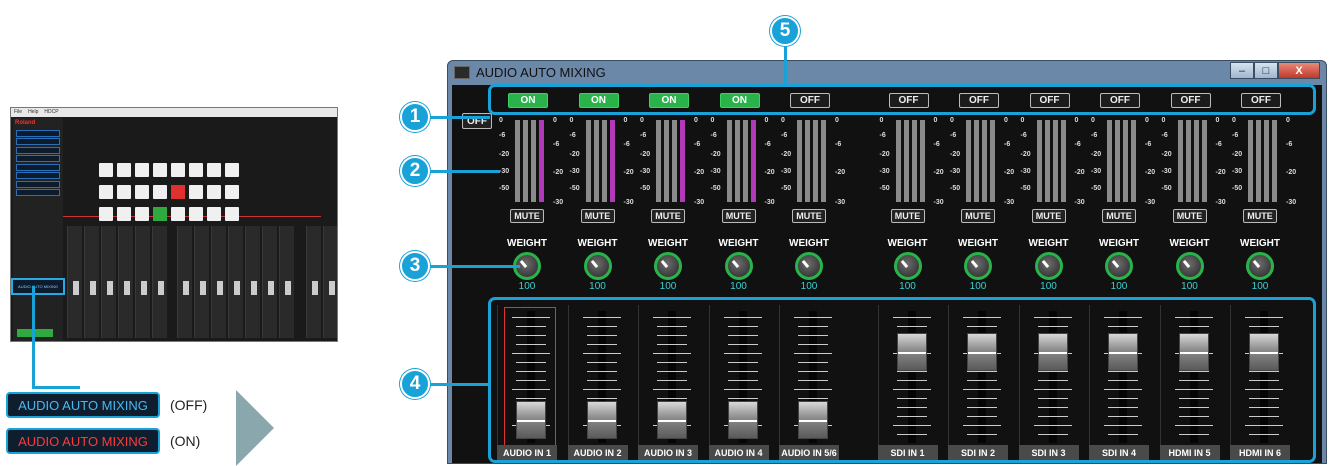 The width and height of the screenshot is (1332, 466). I want to click on close-button: X, so click(1299, 70).